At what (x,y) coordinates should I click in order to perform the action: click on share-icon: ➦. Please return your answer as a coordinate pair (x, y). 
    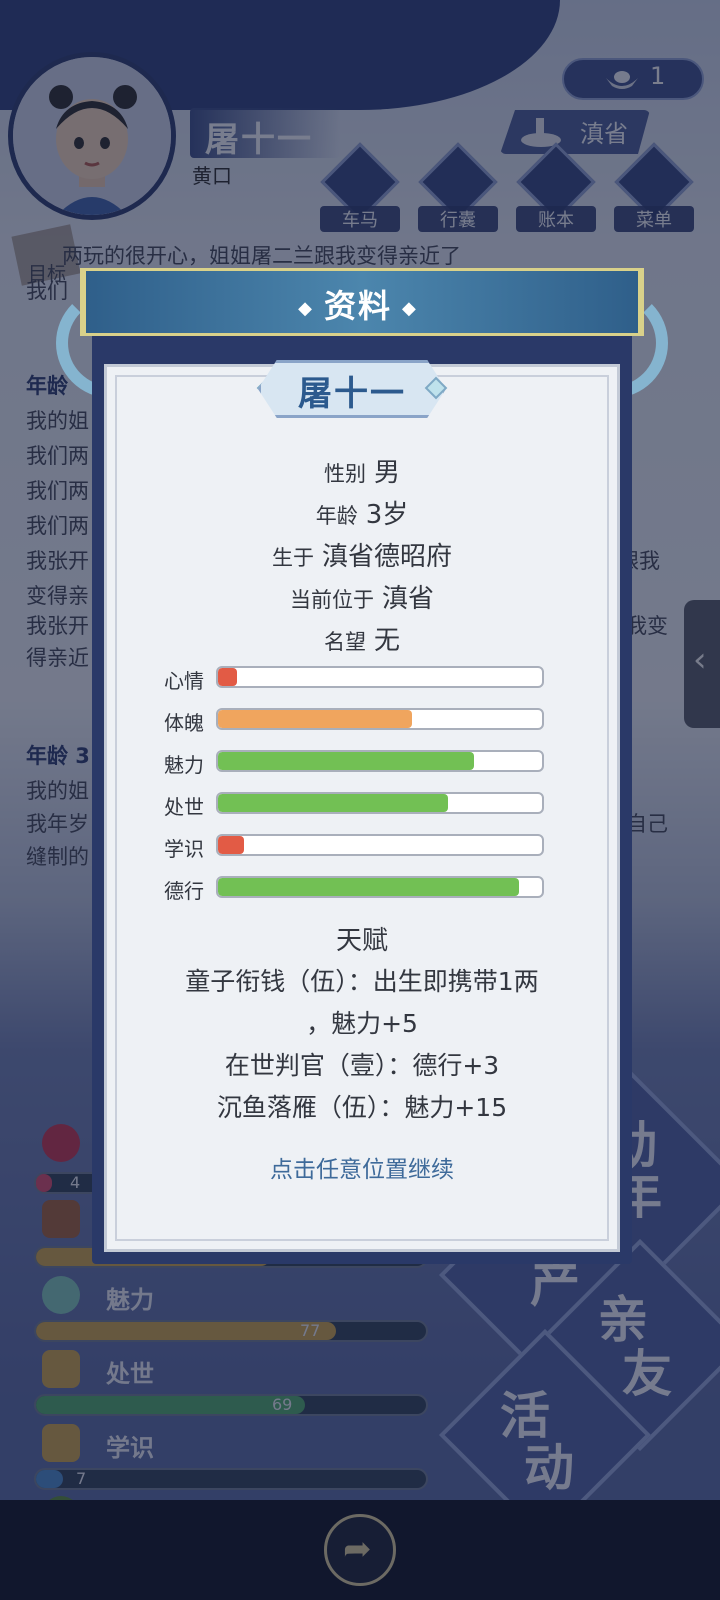
    Looking at the image, I should click on (357, 1549).